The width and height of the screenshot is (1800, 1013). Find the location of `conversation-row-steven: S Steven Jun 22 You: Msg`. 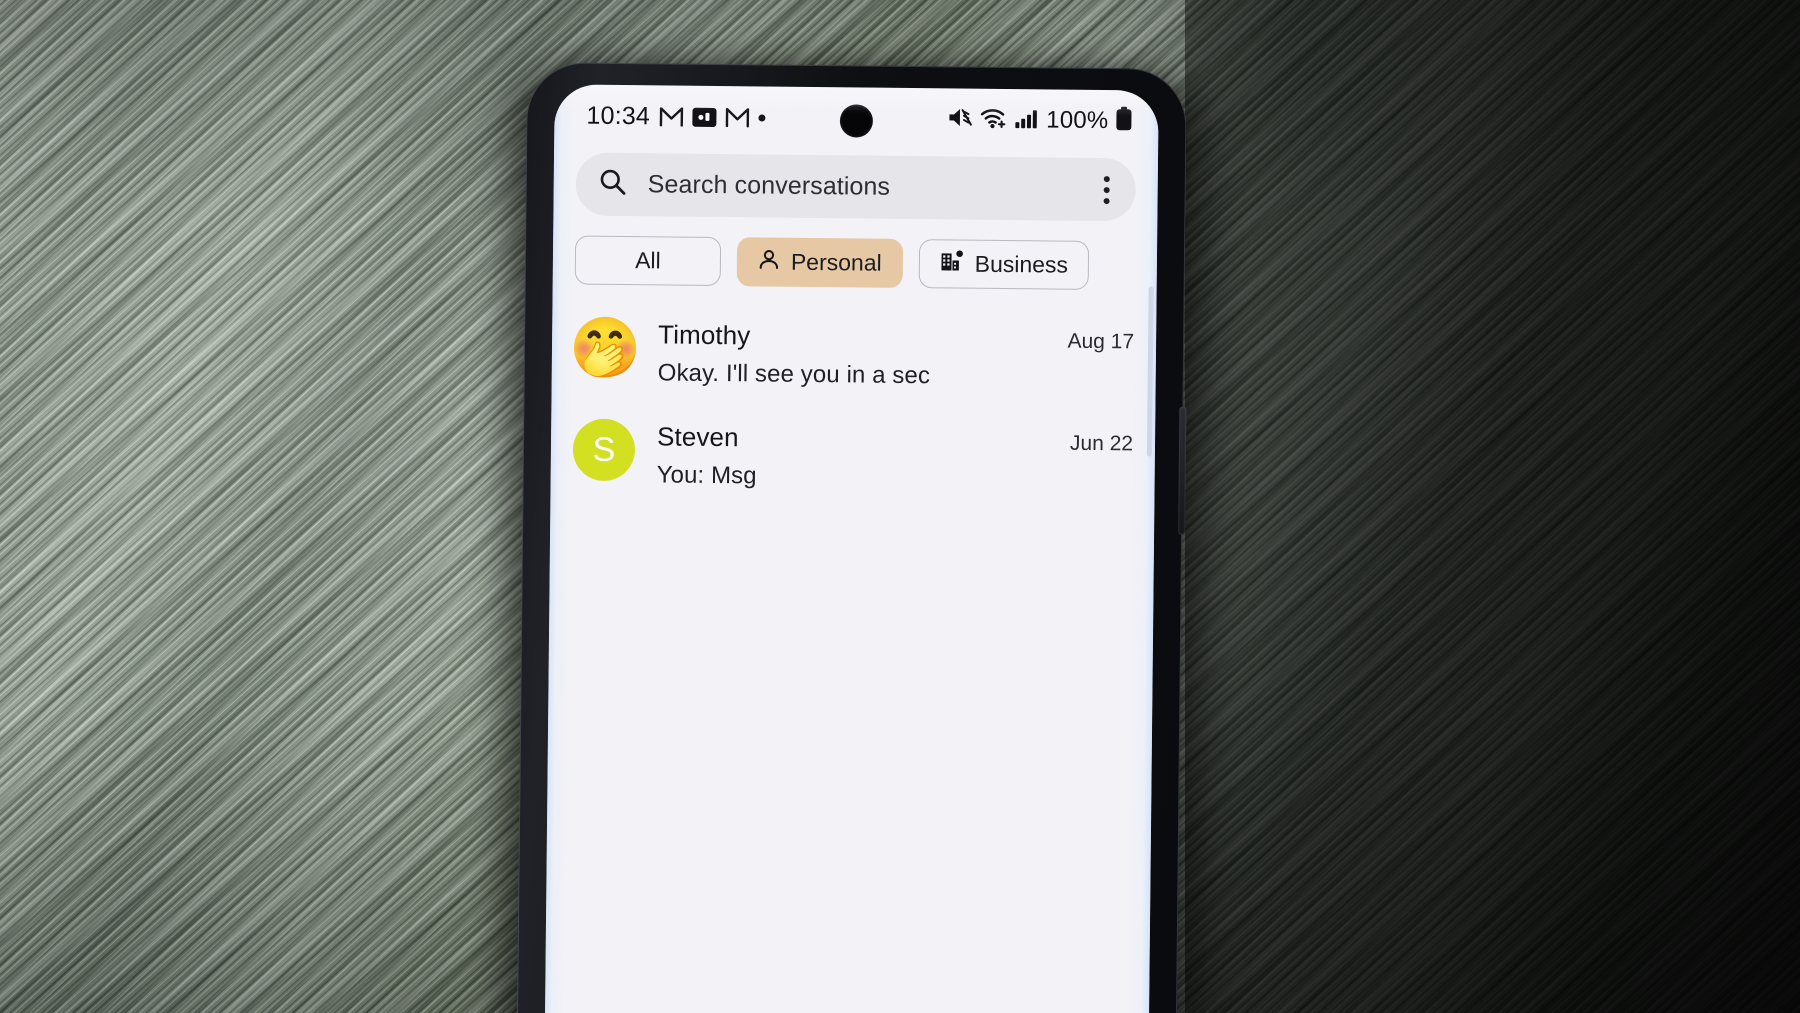

conversation-row-steven: S Steven Jun 22 You: Msg is located at coordinates (852, 456).